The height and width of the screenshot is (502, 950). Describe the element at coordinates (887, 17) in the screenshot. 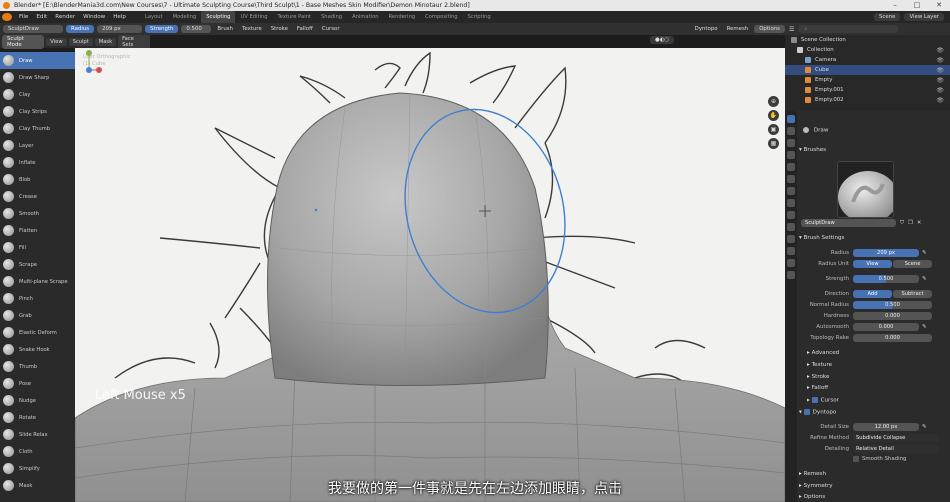

I see `scene-selector: Scene` at that location.